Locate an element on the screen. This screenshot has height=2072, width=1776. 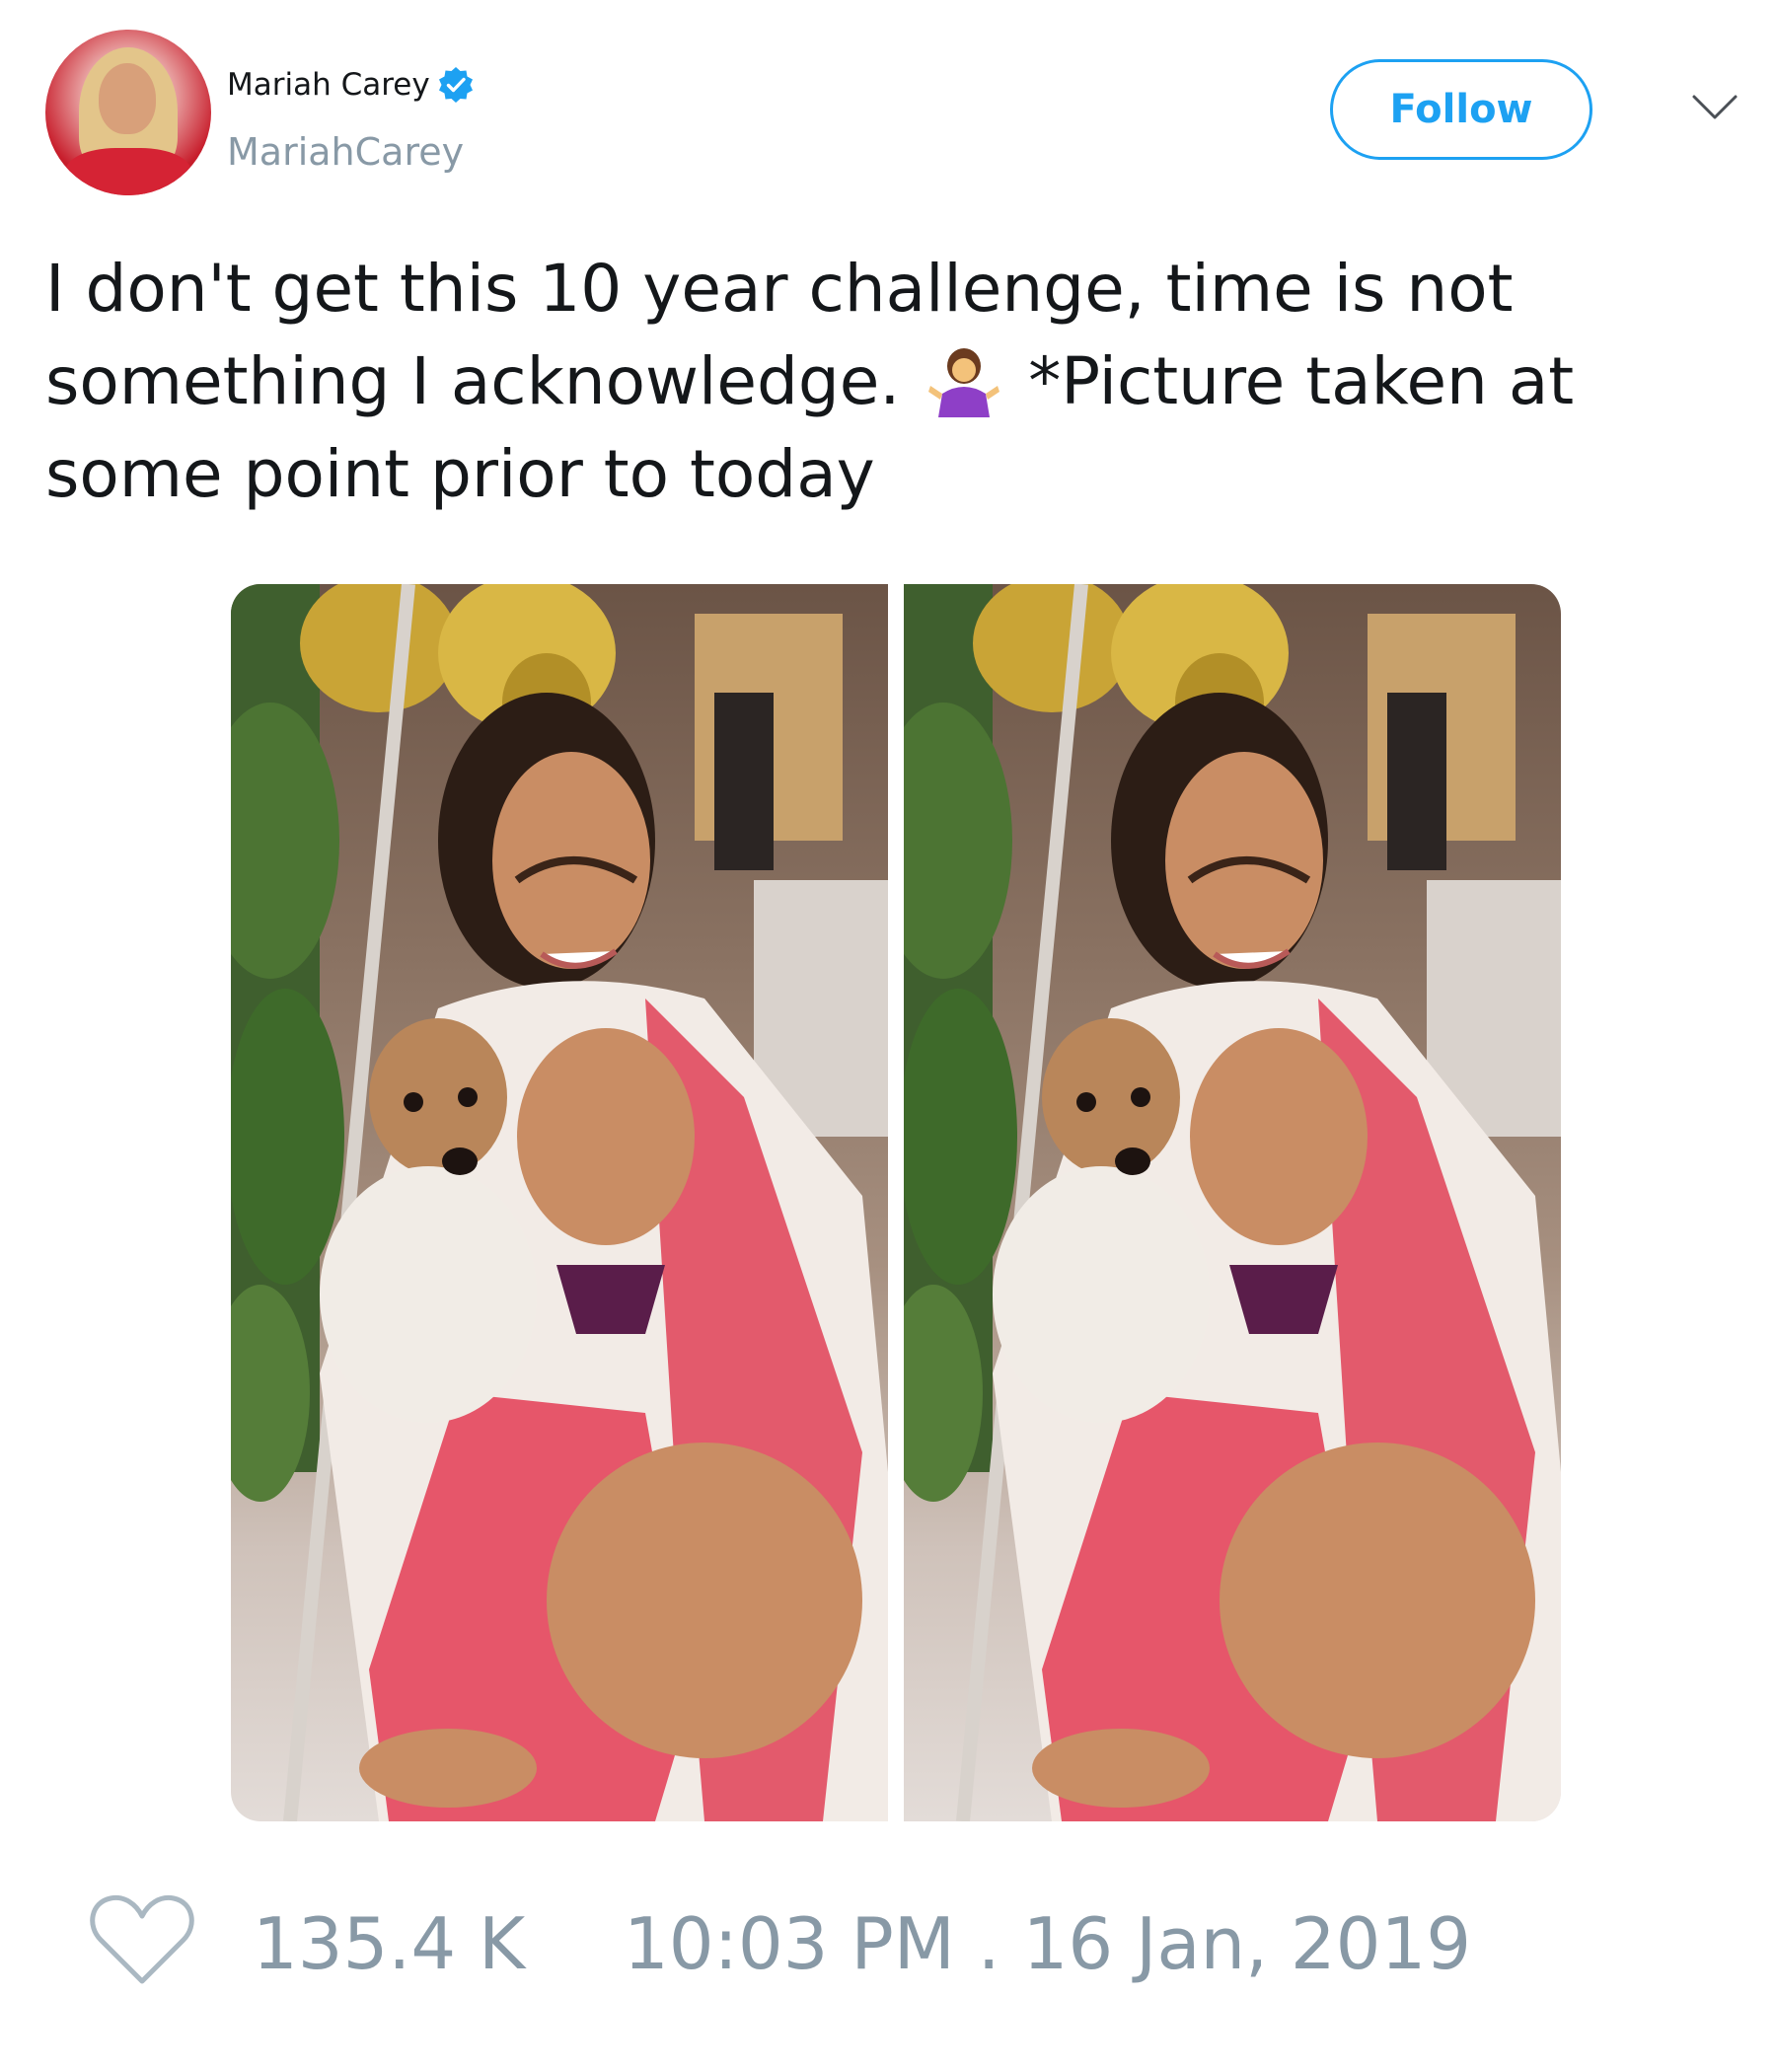
like-count: 135.4 K is located at coordinates (389, 1944).